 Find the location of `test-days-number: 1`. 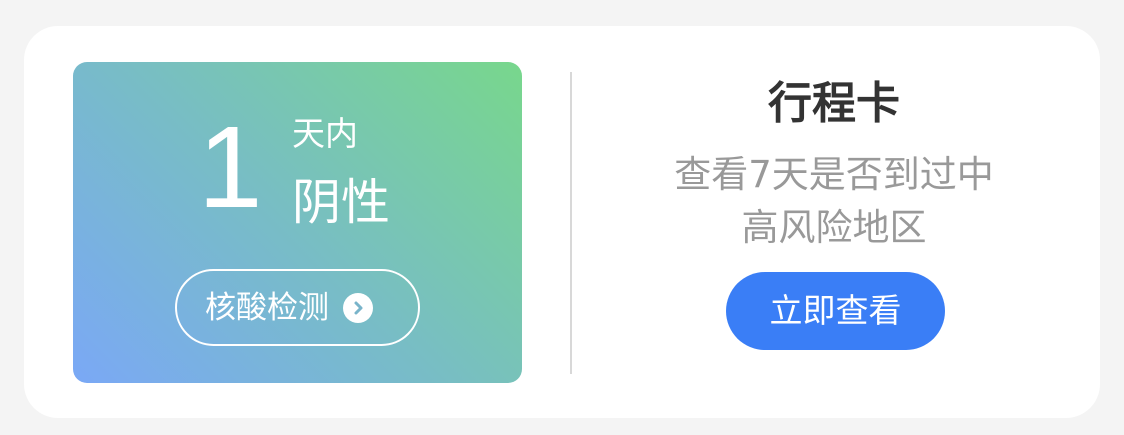

test-days-number: 1 is located at coordinates (230, 167).